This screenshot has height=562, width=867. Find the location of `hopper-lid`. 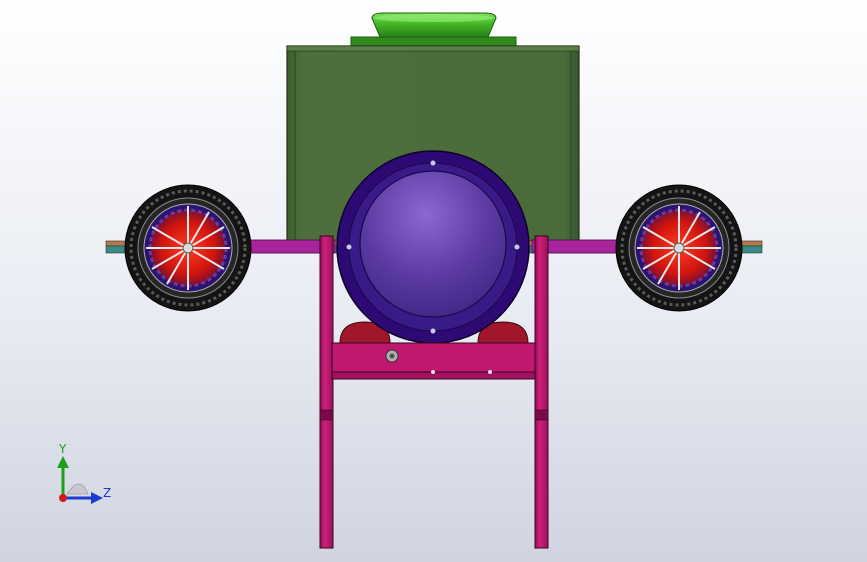

hopper-lid is located at coordinates (433, 29).